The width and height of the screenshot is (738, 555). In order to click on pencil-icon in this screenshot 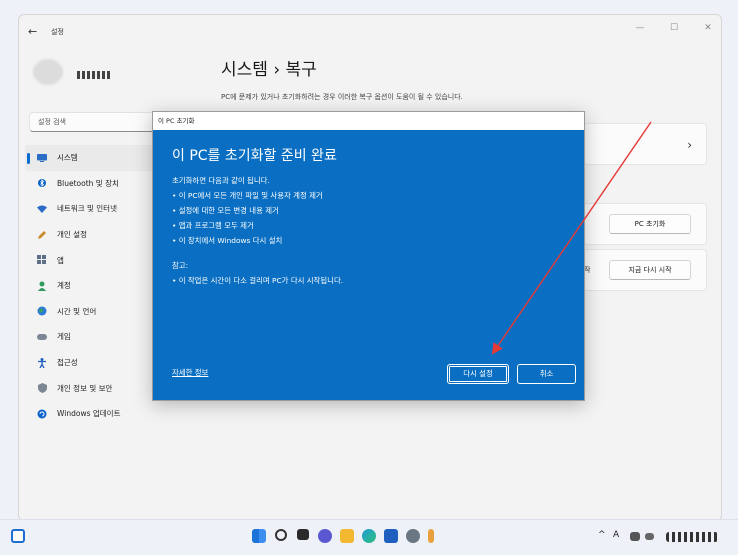, I will do `click(42, 235)`.